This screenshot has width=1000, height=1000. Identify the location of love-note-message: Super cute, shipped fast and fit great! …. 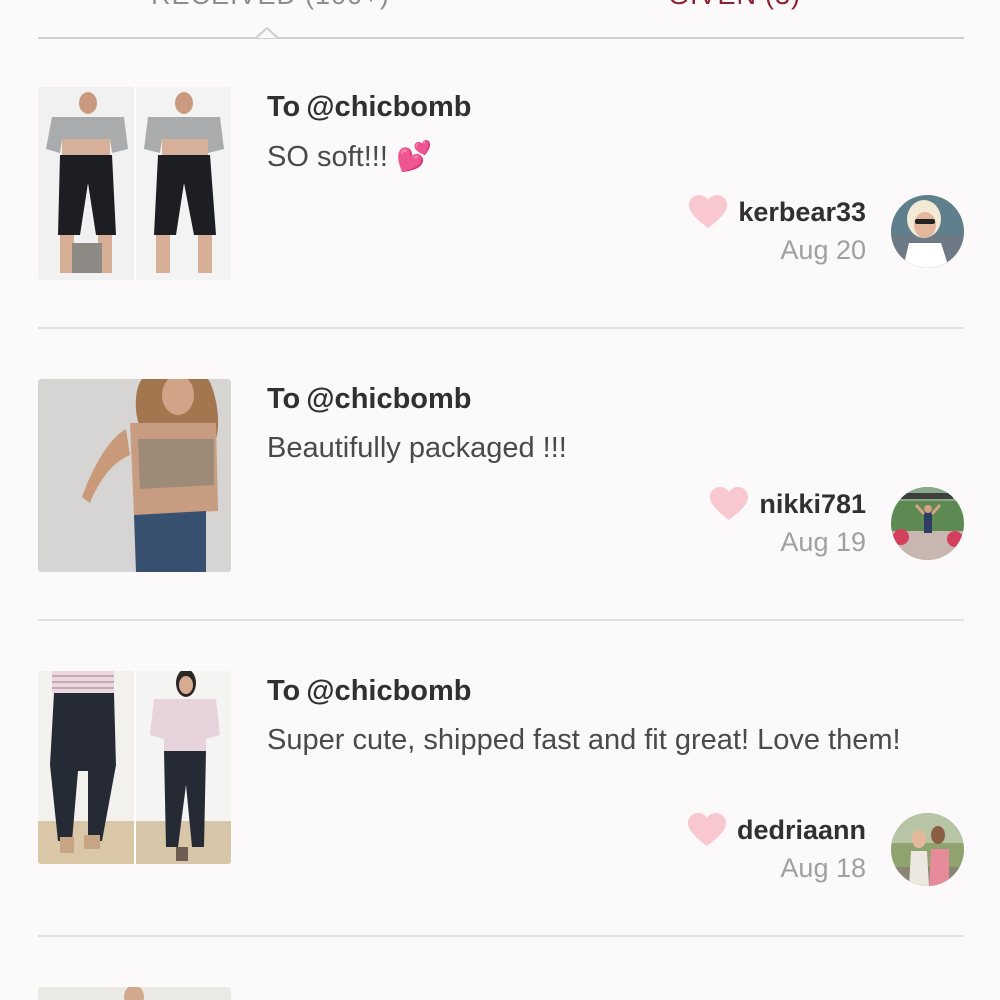
(597, 740).